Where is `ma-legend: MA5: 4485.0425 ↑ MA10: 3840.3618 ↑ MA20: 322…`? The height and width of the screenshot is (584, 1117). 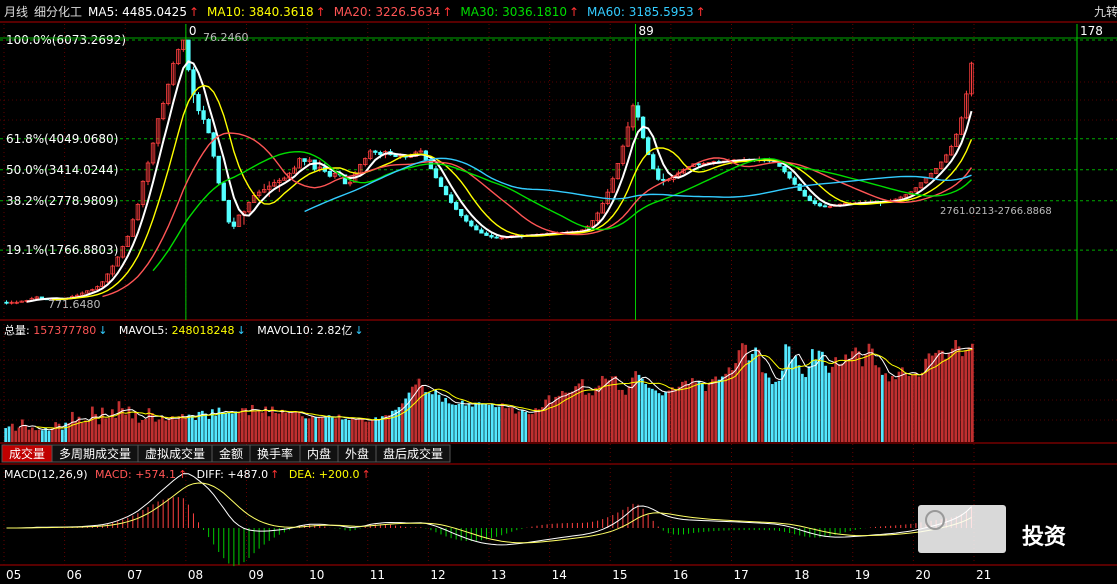 ma-legend: MA5: 4485.0425 ↑ MA10: 3840.3618 ↑ MA20: 322… is located at coordinates (397, 12).